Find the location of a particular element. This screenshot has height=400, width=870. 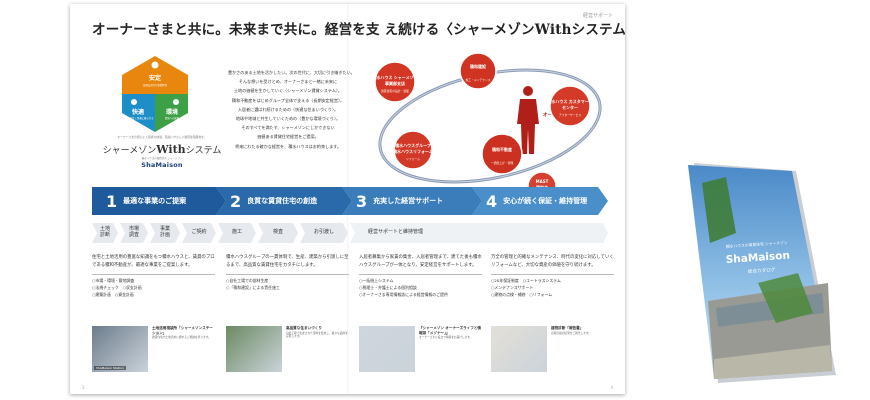

column-photos: 高品質な住まいづくり 自社工場で生産された部材を使用し、確かな品質を実現します。 is located at coordinates (287, 349).